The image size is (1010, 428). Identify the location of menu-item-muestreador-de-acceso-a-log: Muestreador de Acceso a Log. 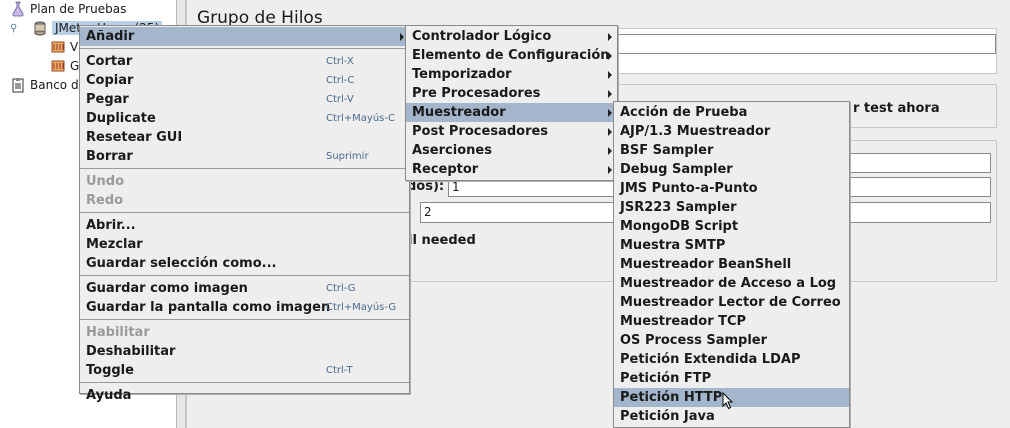
(731, 283).